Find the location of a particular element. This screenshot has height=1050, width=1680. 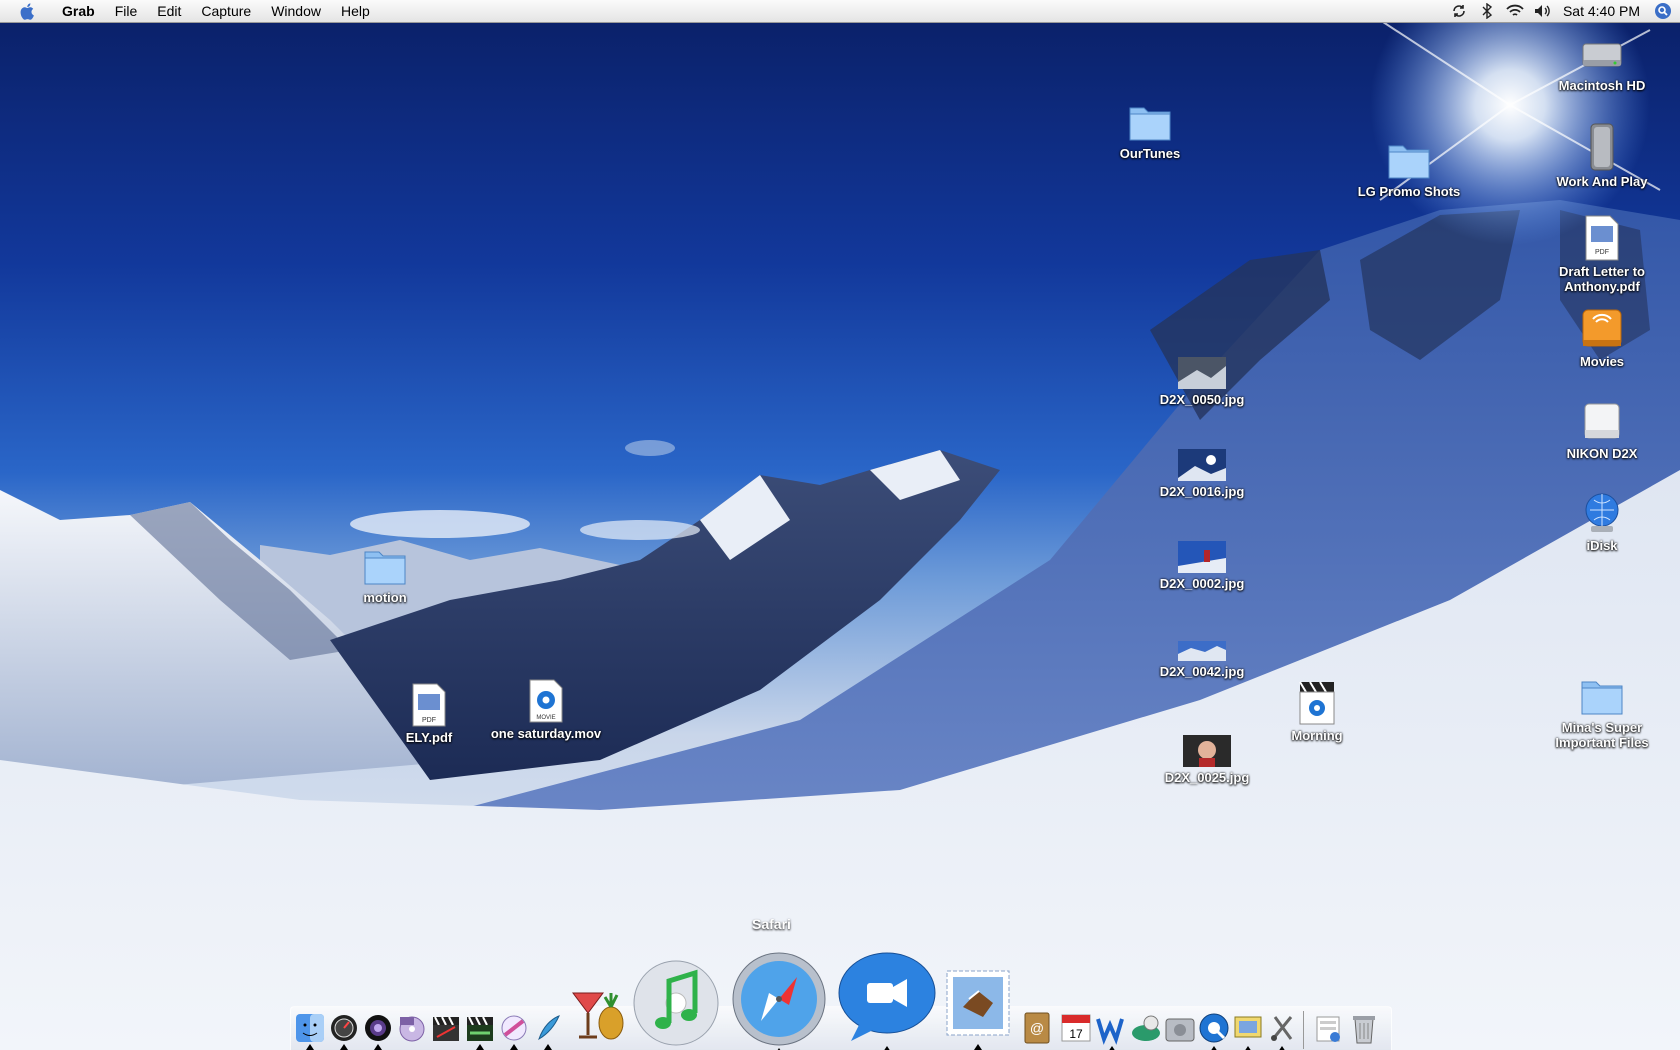

ical-icon: 17 is located at coordinates (1076, 1030).